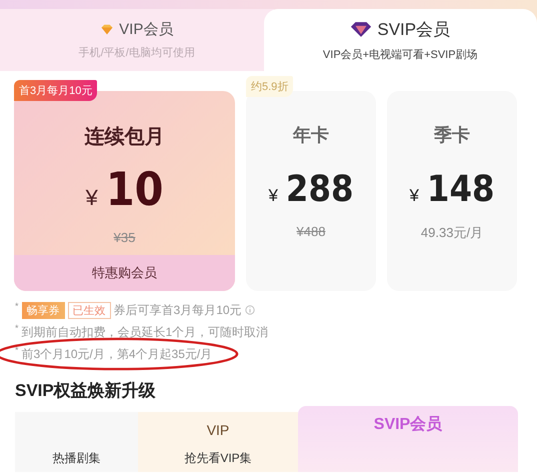  I want to click on tab-title: SVIP会员, so click(413, 30).